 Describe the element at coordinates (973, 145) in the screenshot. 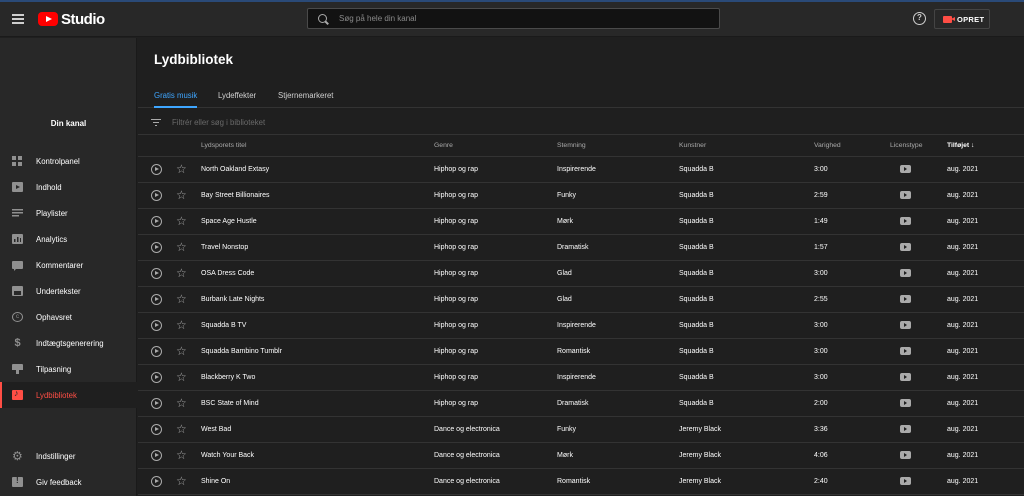

I see `sort-arrow-icon: ↓` at that location.